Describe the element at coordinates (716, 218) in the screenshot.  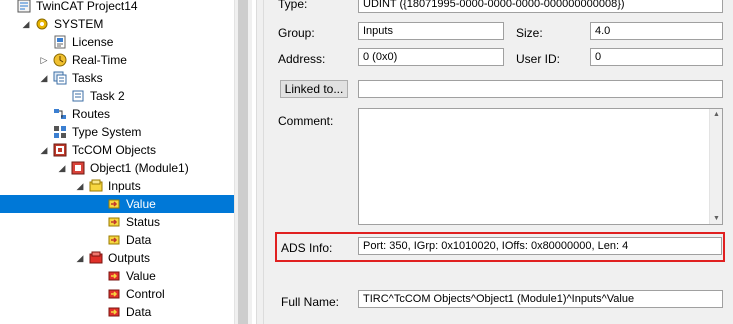
I see `scroll-down-arrow-icon: ▼` at that location.